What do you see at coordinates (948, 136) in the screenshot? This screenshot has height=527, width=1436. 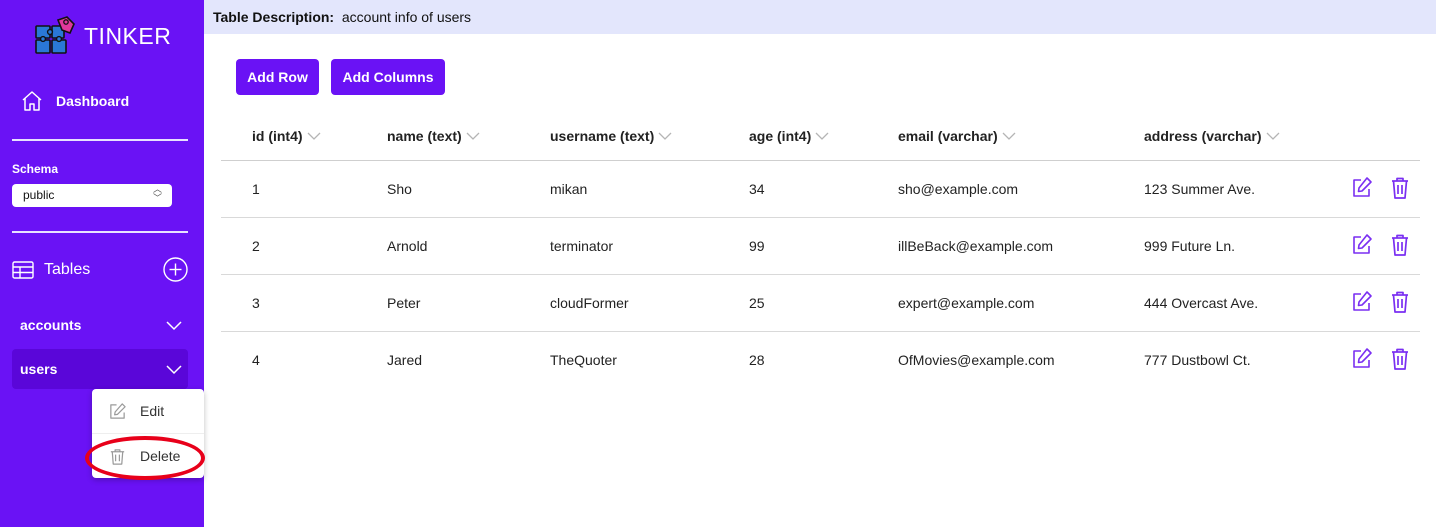 I see `column-header-label: email (varchar)` at bounding box center [948, 136].